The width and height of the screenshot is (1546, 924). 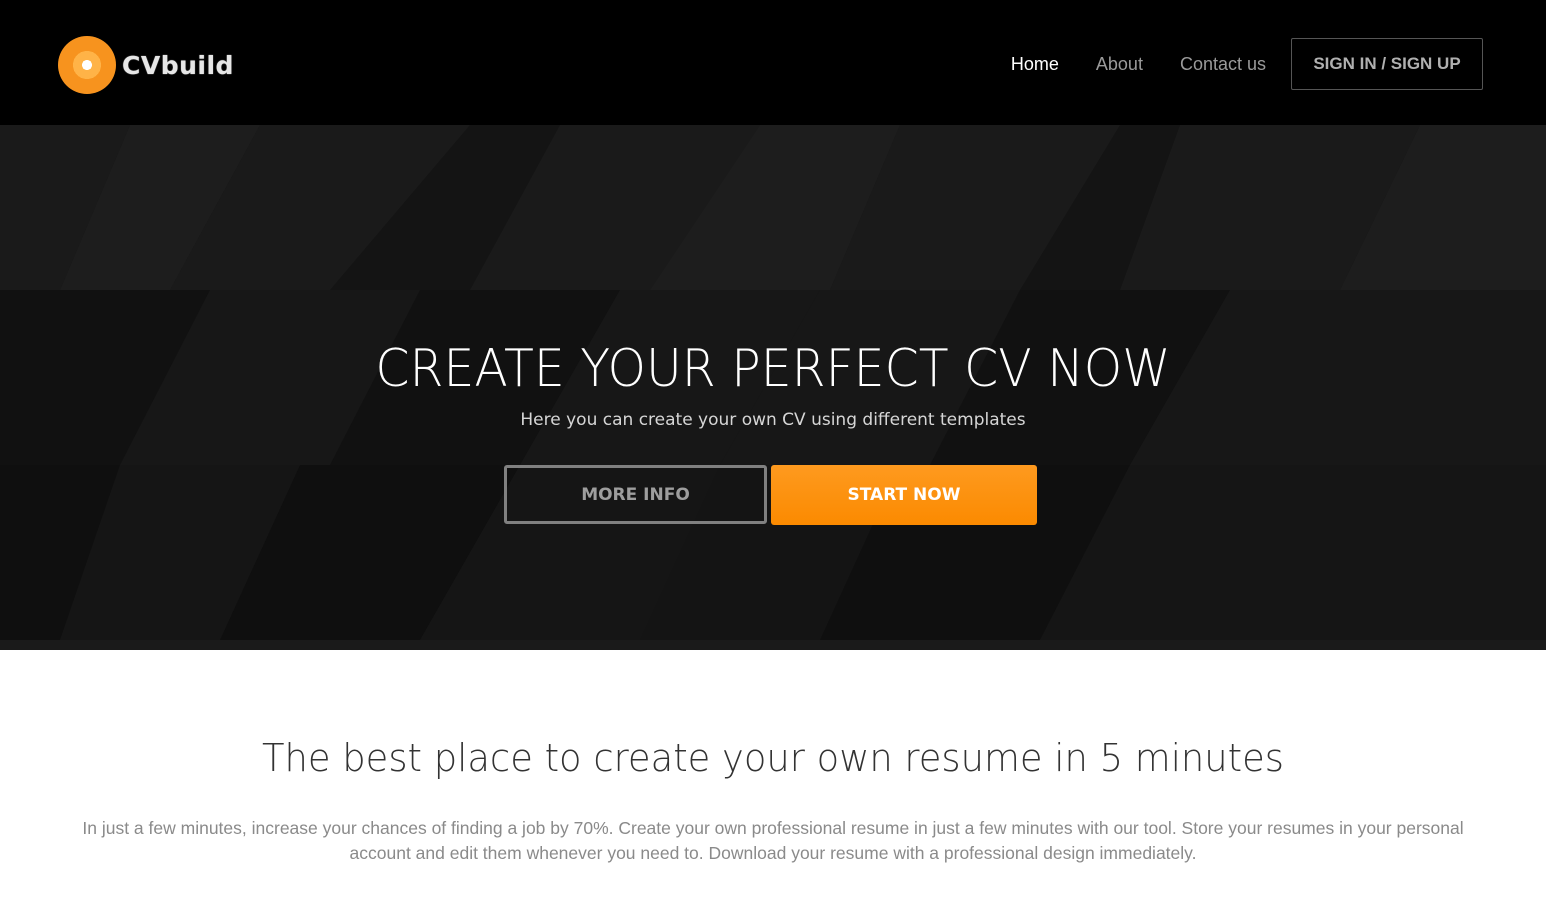 I want to click on more-info-button: MORE INFO, so click(x=635, y=494).